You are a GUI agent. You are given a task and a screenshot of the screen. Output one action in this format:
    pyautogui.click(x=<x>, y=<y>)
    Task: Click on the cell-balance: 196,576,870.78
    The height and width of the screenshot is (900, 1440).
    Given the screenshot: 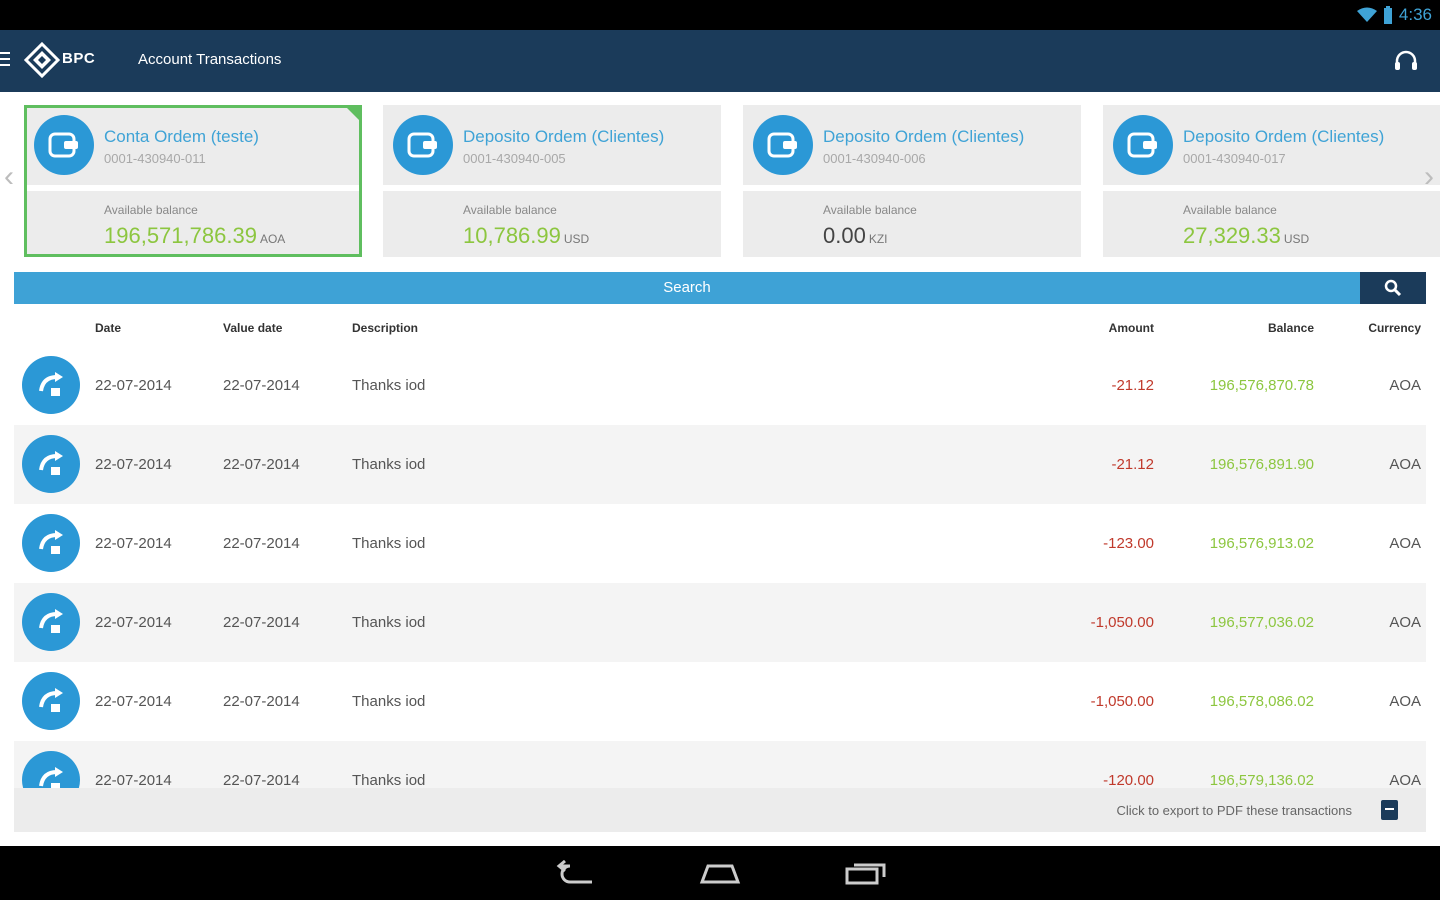 What is the action you would take?
    pyautogui.click(x=1261, y=385)
    